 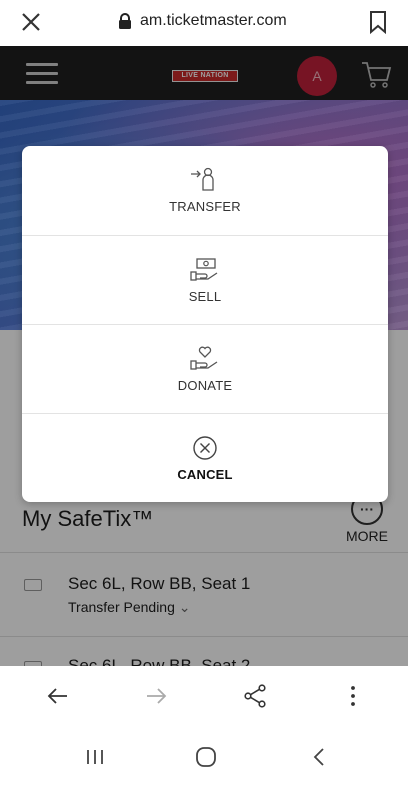 I want to click on close-tab-icon, so click(x=31, y=22).